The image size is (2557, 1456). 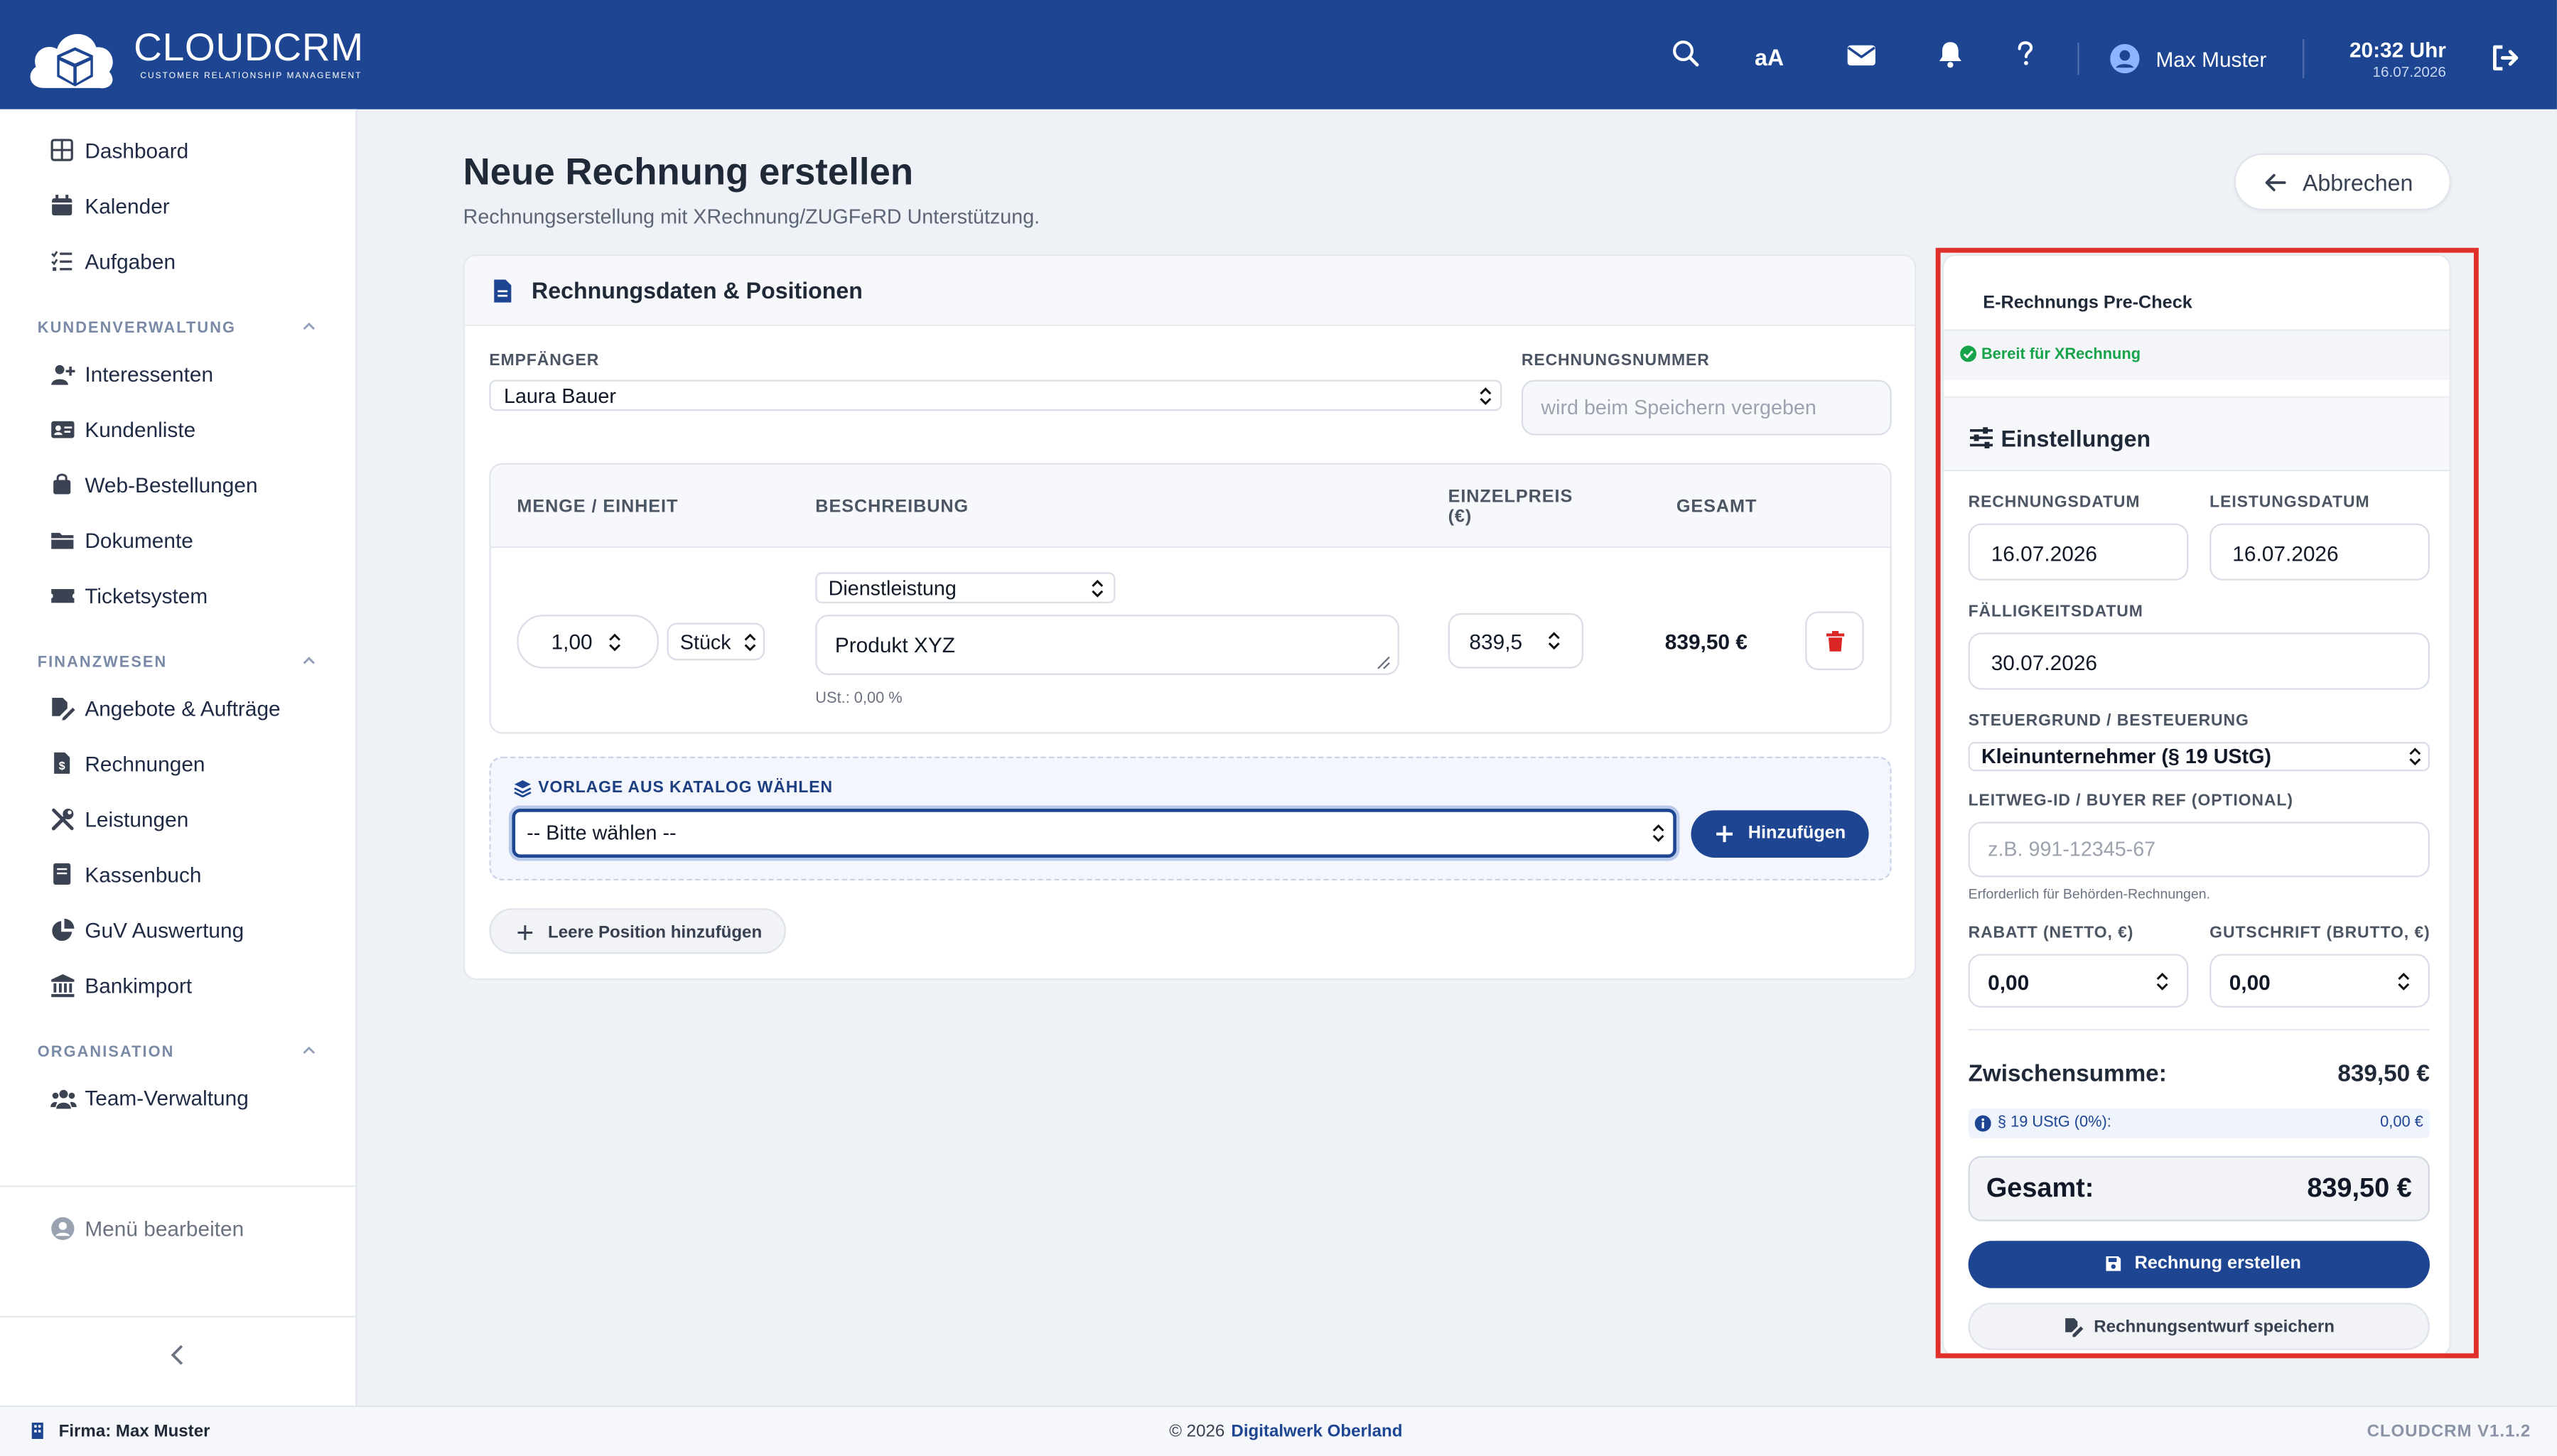 What do you see at coordinates (2358, 182) in the screenshot?
I see `cancel-label: Abbrechen` at bounding box center [2358, 182].